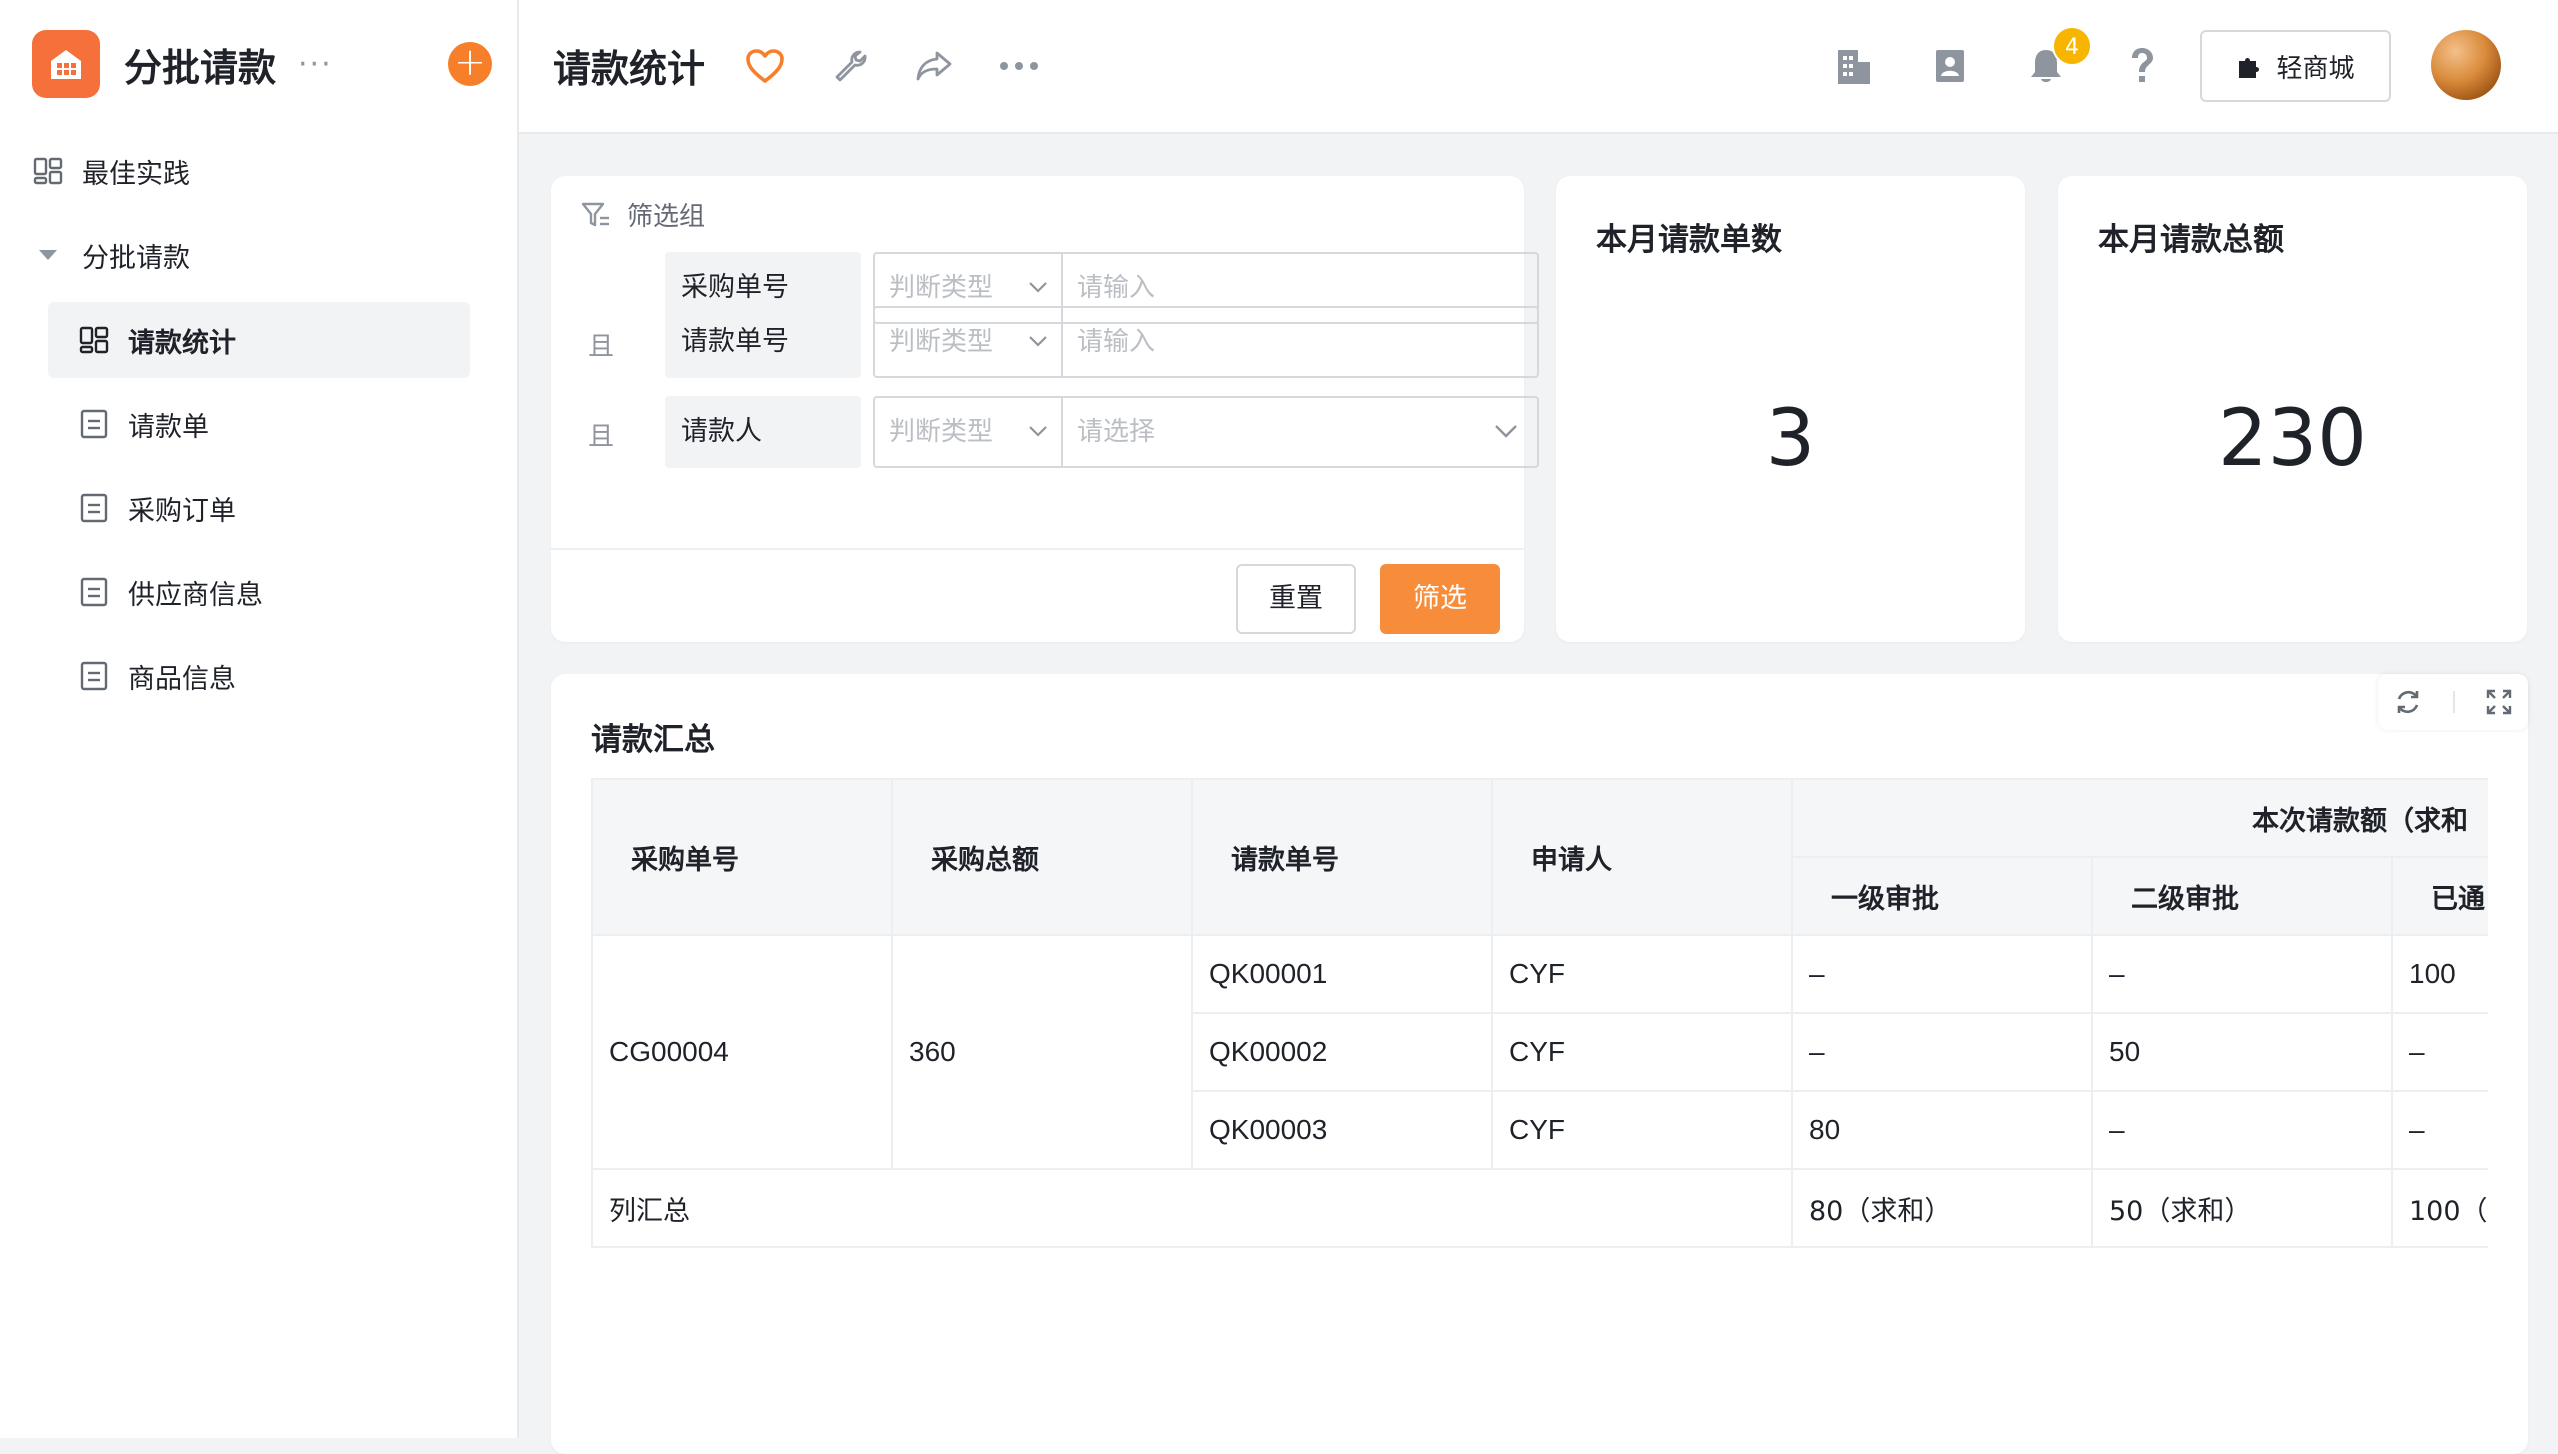 This screenshot has height=1454, width=2558. What do you see at coordinates (1342, 1052) in the screenshot?
I see `cell-req-no: QK00002` at bounding box center [1342, 1052].